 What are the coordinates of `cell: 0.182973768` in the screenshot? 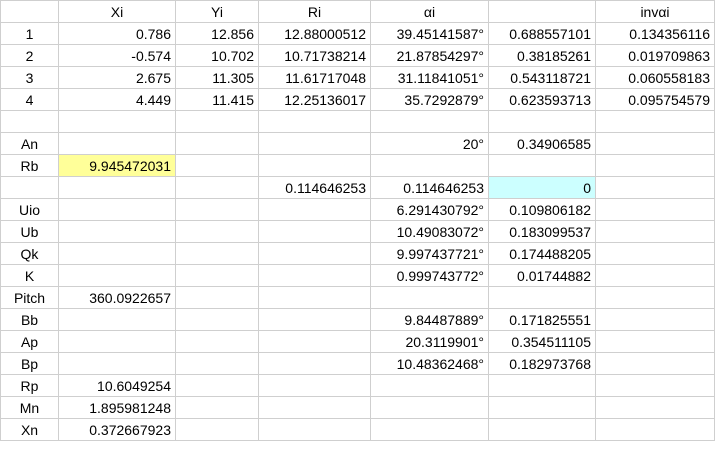 It's located at (542, 363).